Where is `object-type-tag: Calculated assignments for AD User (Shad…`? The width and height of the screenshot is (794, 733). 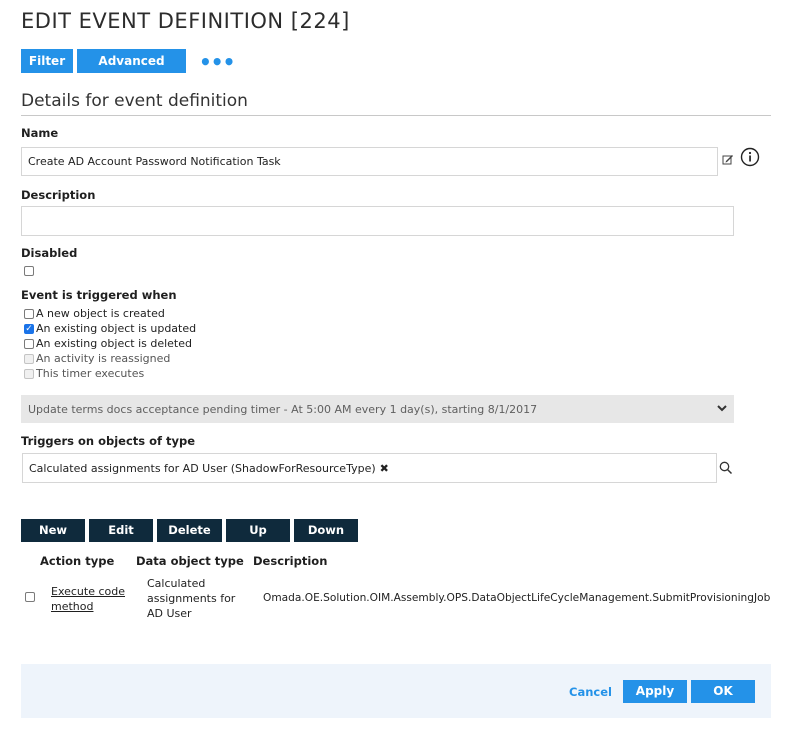
object-type-tag: Calculated assignments for AD User (Shad… is located at coordinates (202, 468).